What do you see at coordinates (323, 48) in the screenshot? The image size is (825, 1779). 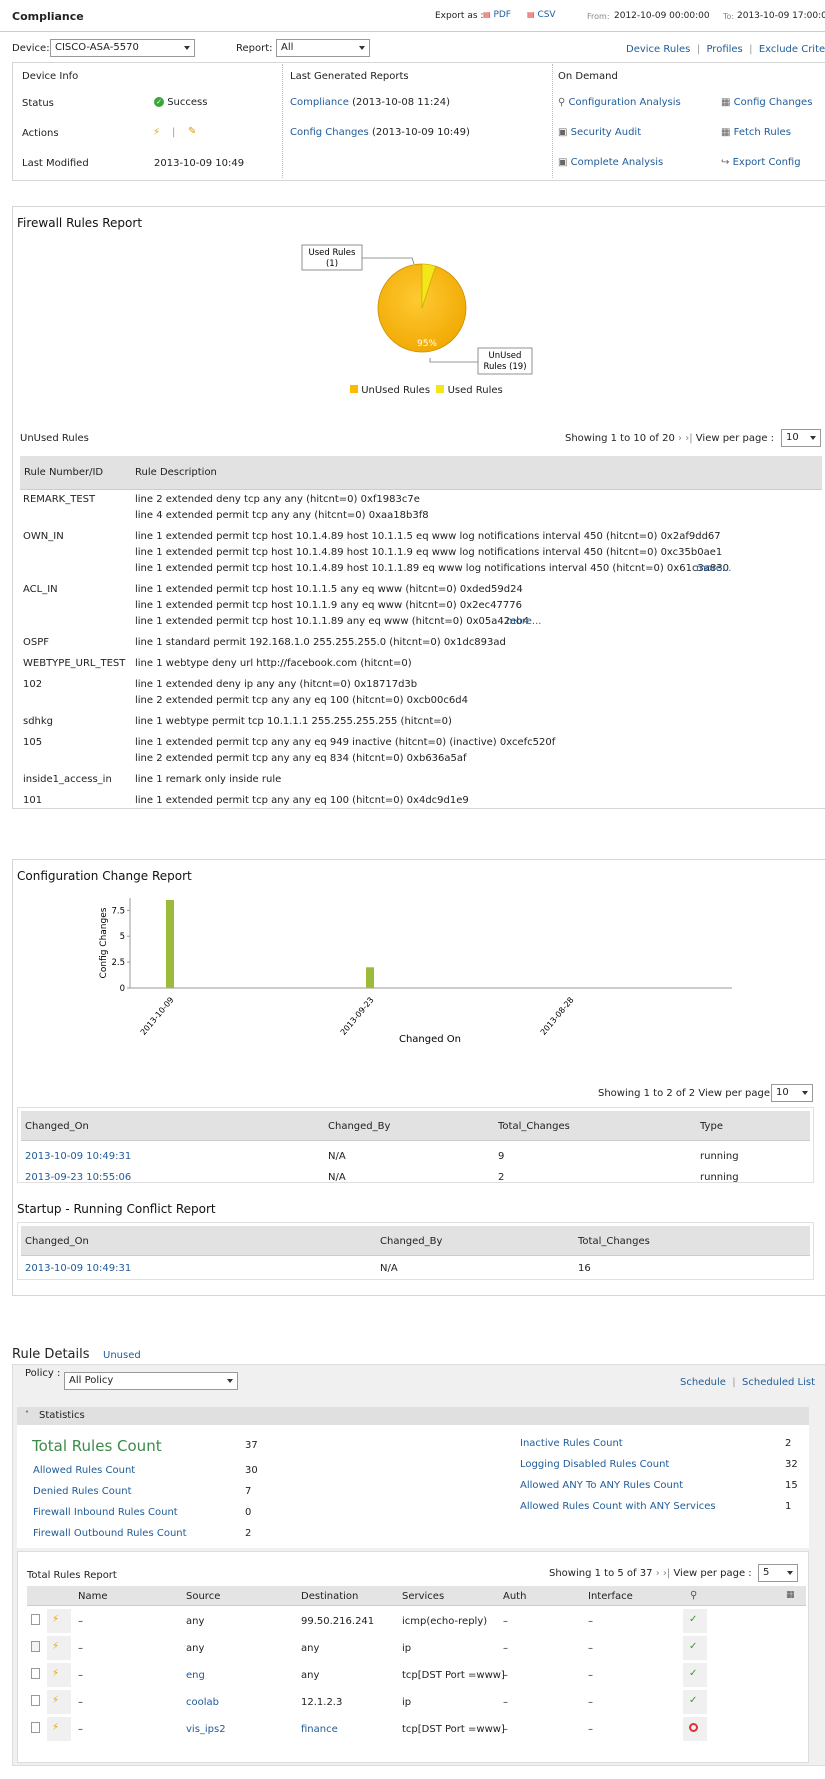 I see `report-select: All` at bounding box center [323, 48].